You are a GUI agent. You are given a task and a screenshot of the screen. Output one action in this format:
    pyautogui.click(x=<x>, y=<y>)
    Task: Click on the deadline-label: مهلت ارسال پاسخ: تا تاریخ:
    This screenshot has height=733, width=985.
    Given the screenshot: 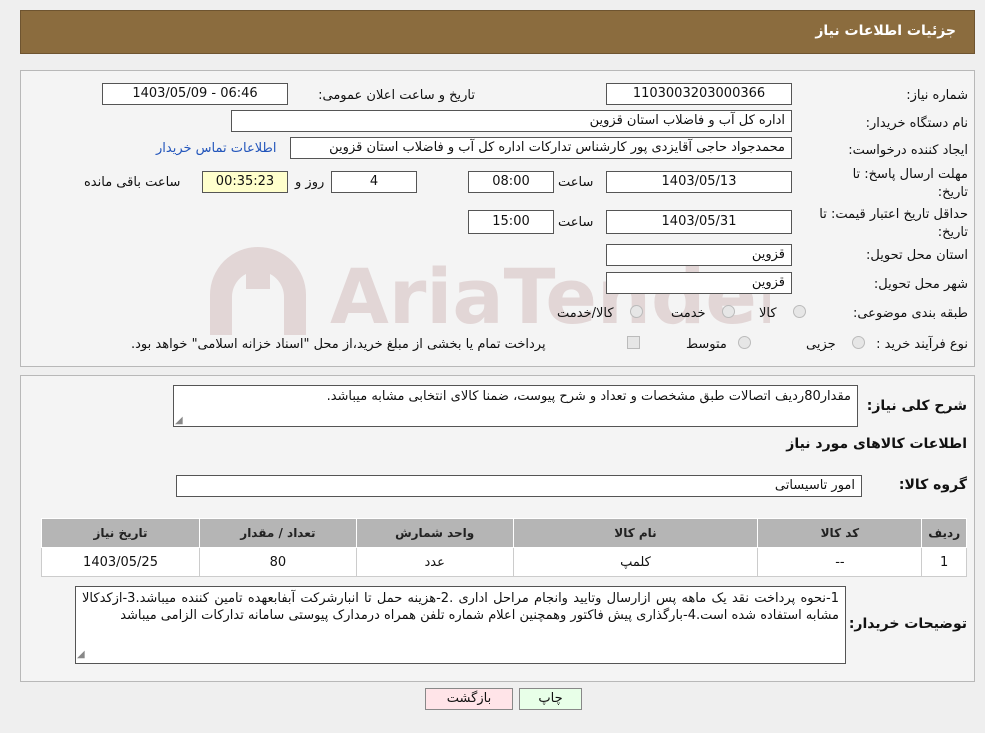 What is the action you would take?
    pyautogui.click(x=910, y=184)
    